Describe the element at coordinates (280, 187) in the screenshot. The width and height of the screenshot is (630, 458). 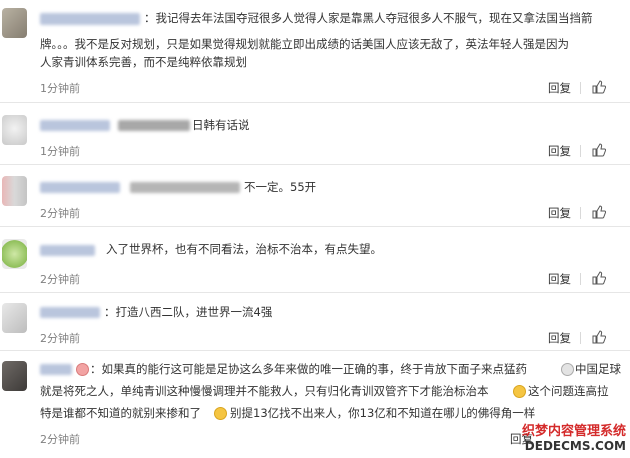
I see `comment-text: 不一定。55开` at that location.